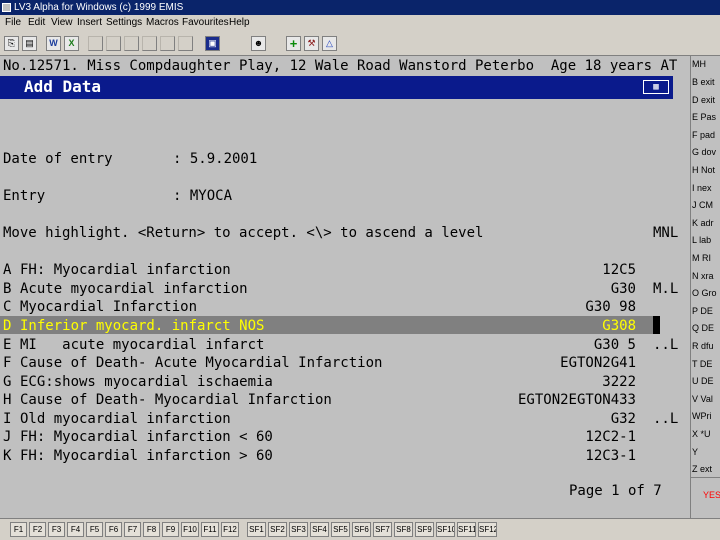 The width and height of the screenshot is (720, 540). I want to click on sidebar-item: R dfu, so click(703, 346).